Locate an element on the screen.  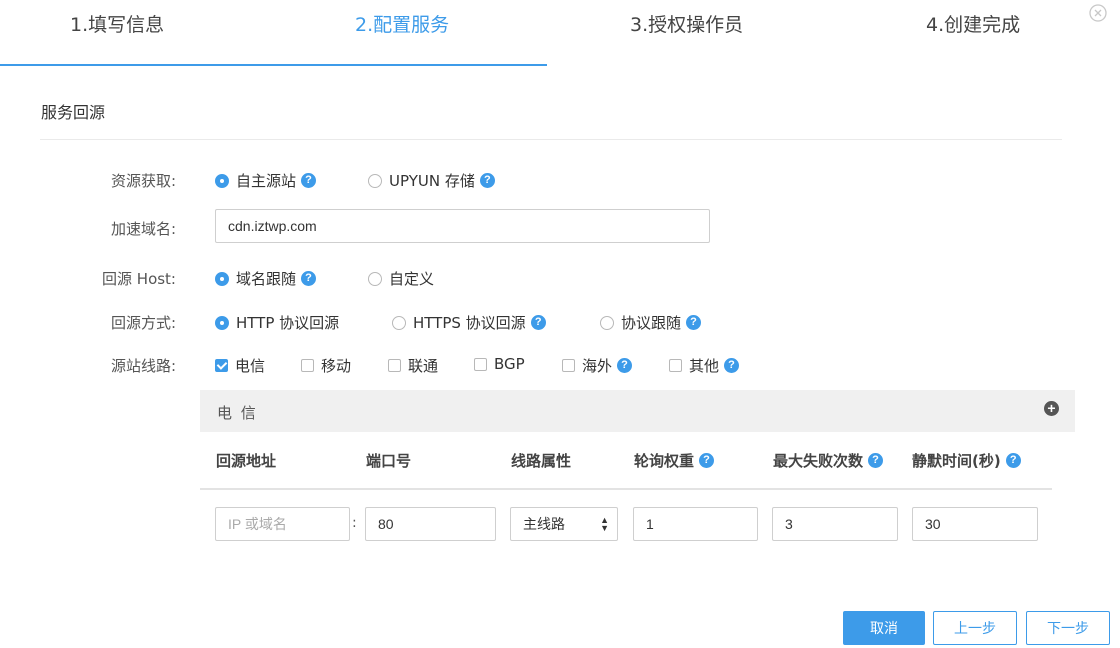
radio-label: UPYUN 存储 is located at coordinates (432, 181).